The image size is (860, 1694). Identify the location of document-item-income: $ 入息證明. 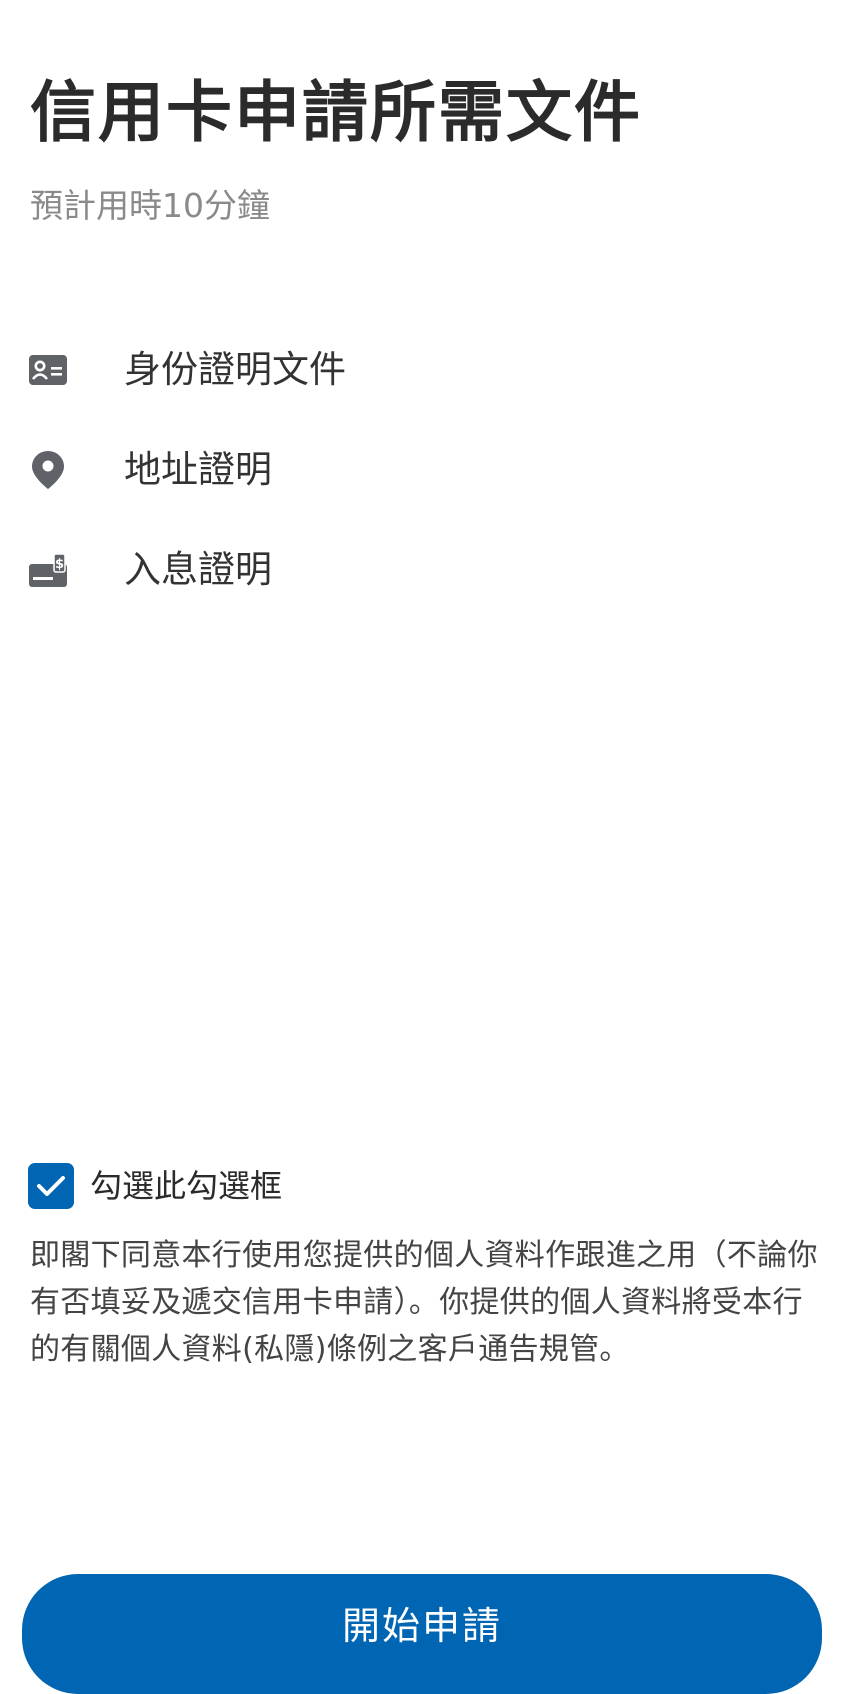
(150, 570).